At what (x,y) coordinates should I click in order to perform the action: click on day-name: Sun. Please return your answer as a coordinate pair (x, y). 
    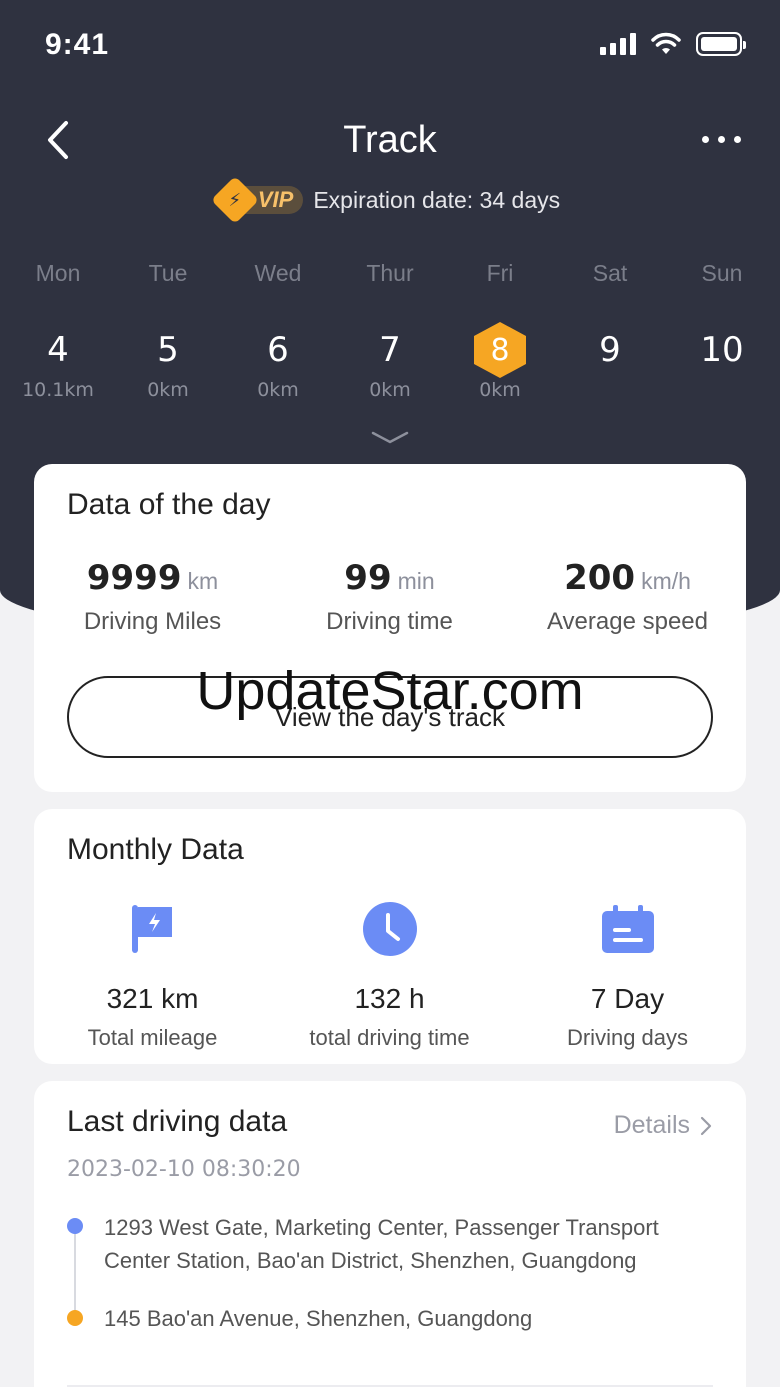
    Looking at the image, I should click on (722, 273).